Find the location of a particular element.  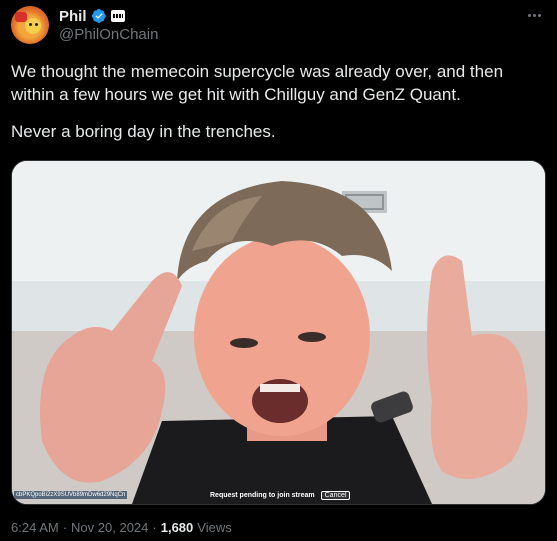

video-overlay-cancel: Cancel is located at coordinates (335, 495).